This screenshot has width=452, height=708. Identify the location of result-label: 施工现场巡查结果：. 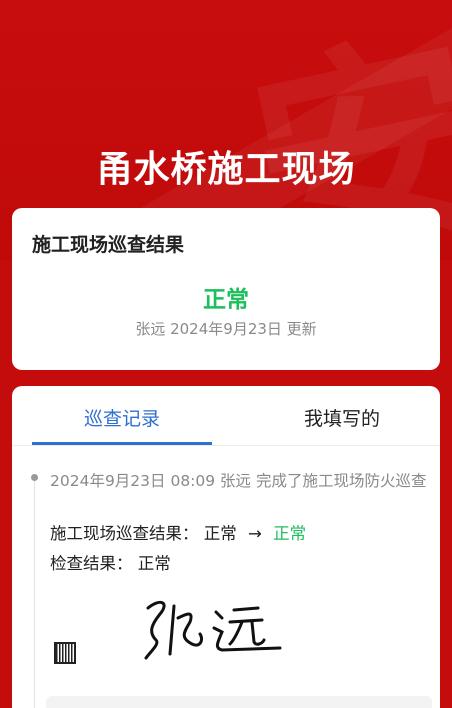
(124, 533).